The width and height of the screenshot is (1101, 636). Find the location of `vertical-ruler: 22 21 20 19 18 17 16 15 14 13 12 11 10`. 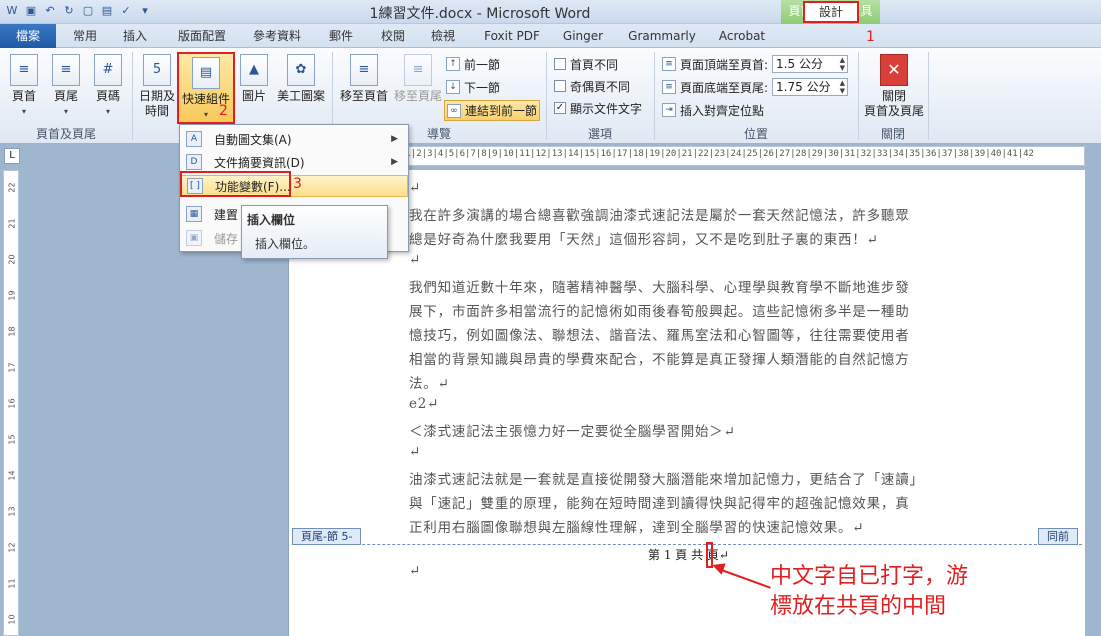

vertical-ruler: 22 21 20 19 18 17 16 15 14 13 12 11 10 is located at coordinates (11, 403).